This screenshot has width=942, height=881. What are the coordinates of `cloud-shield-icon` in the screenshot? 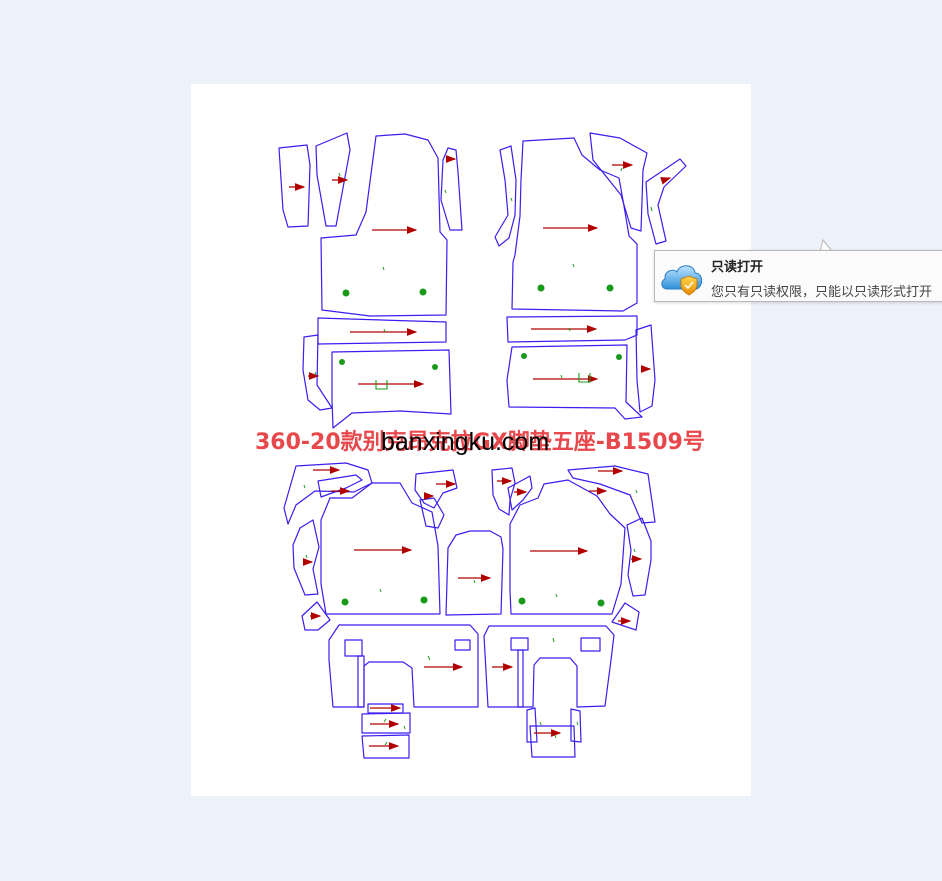 It's located at (682, 280).